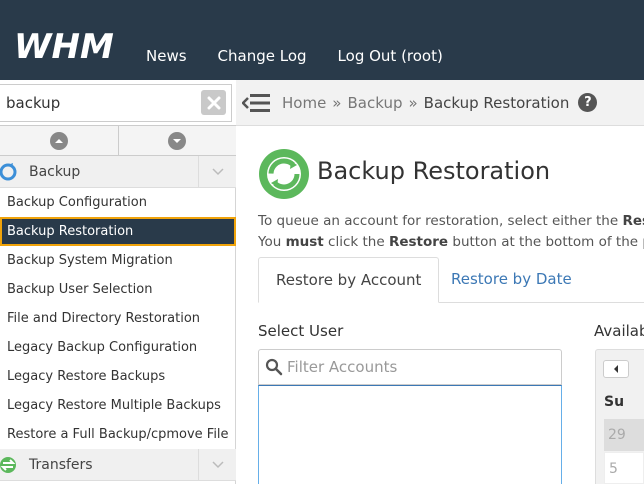 The width and height of the screenshot is (644, 484). Describe the element at coordinates (257, 103) in the screenshot. I see `menu-collapse-icon` at that location.